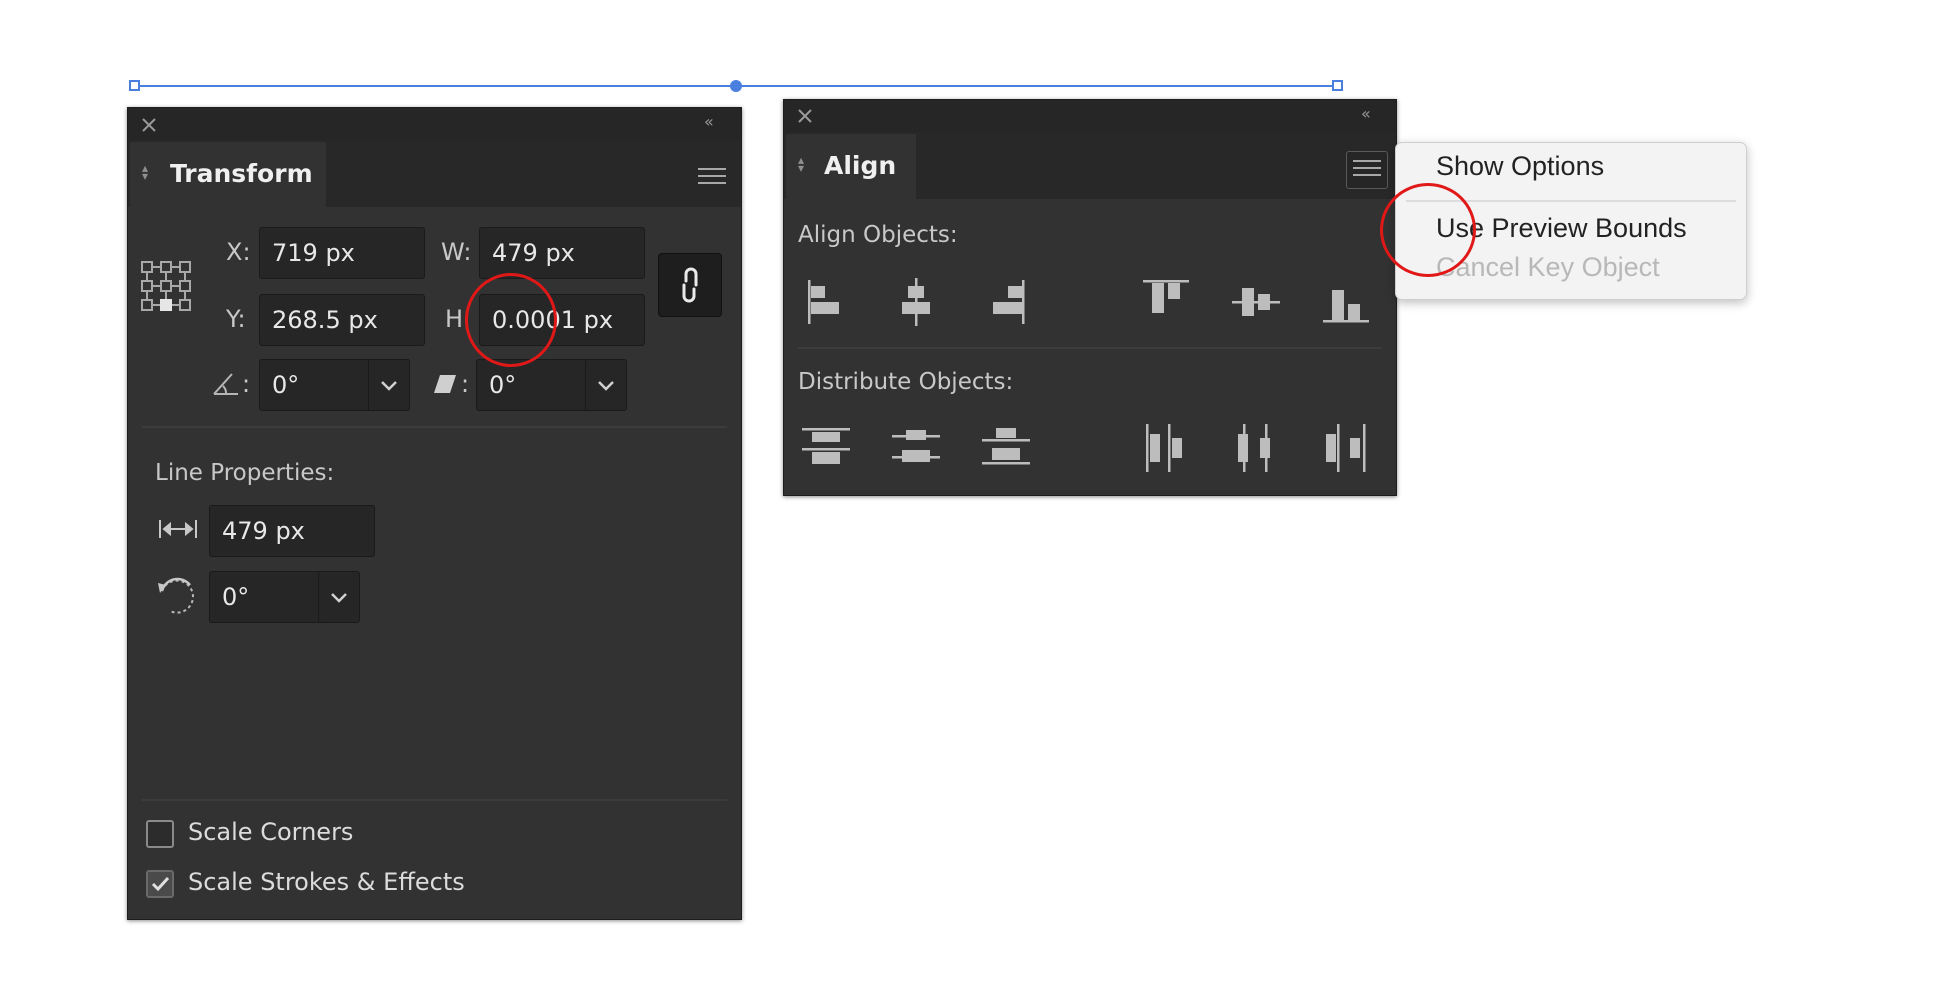  I want to click on panel-menu-button, so click(1367, 170).